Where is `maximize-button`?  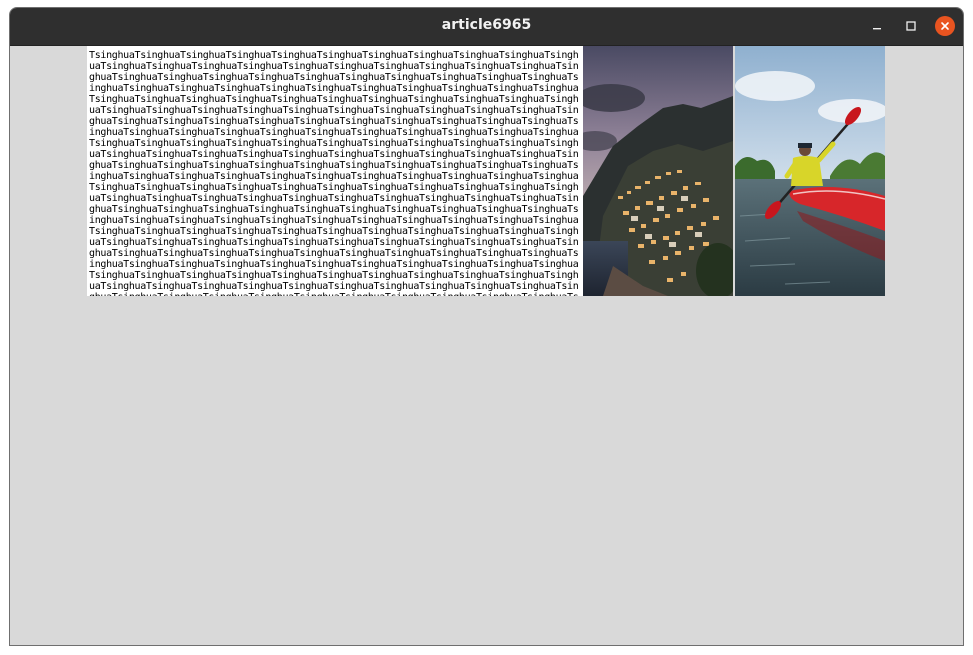
maximize-button is located at coordinates (911, 26).